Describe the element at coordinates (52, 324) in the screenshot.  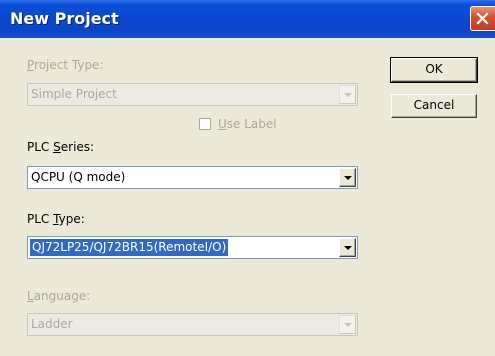
I see `language-value: Ladder` at that location.